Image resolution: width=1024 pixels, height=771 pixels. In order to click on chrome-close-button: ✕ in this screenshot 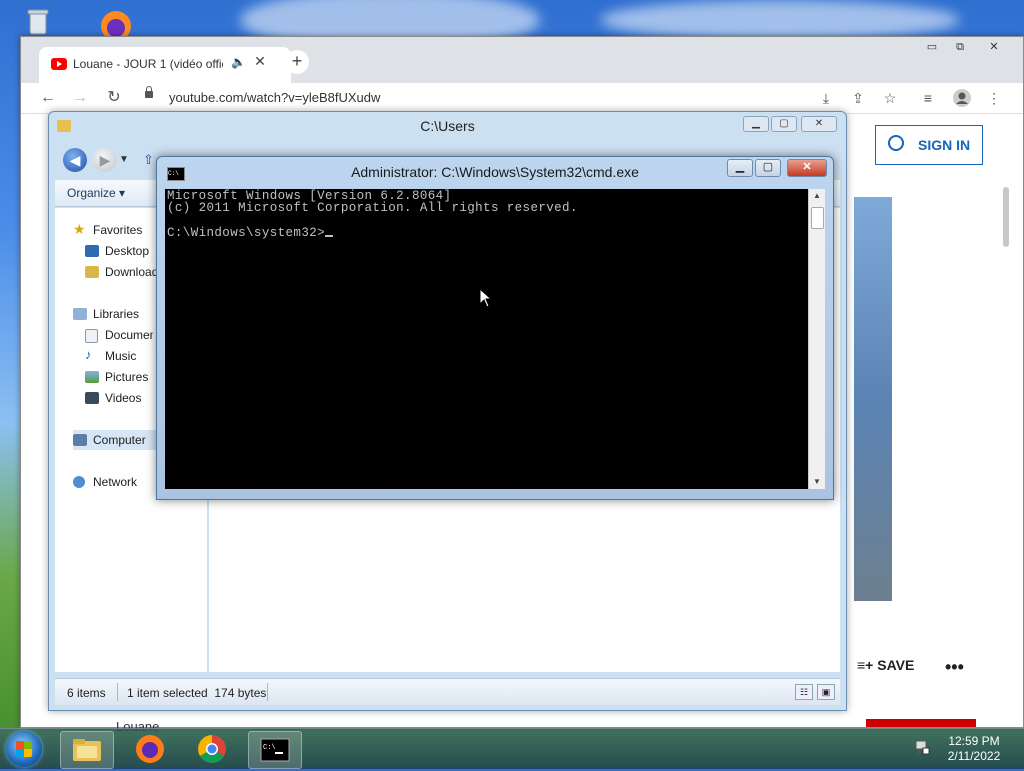, I will do `click(994, 47)`.